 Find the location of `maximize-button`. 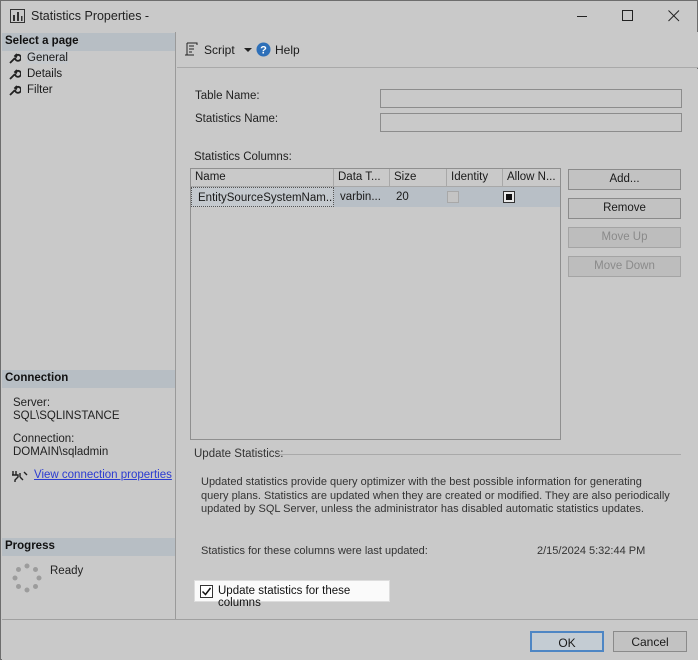

maximize-button is located at coordinates (628, 16).